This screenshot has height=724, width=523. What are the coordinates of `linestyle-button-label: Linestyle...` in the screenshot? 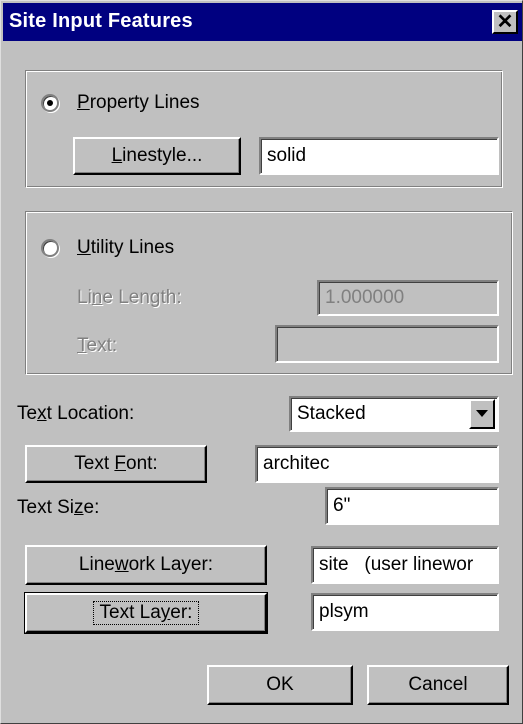 It's located at (157, 156).